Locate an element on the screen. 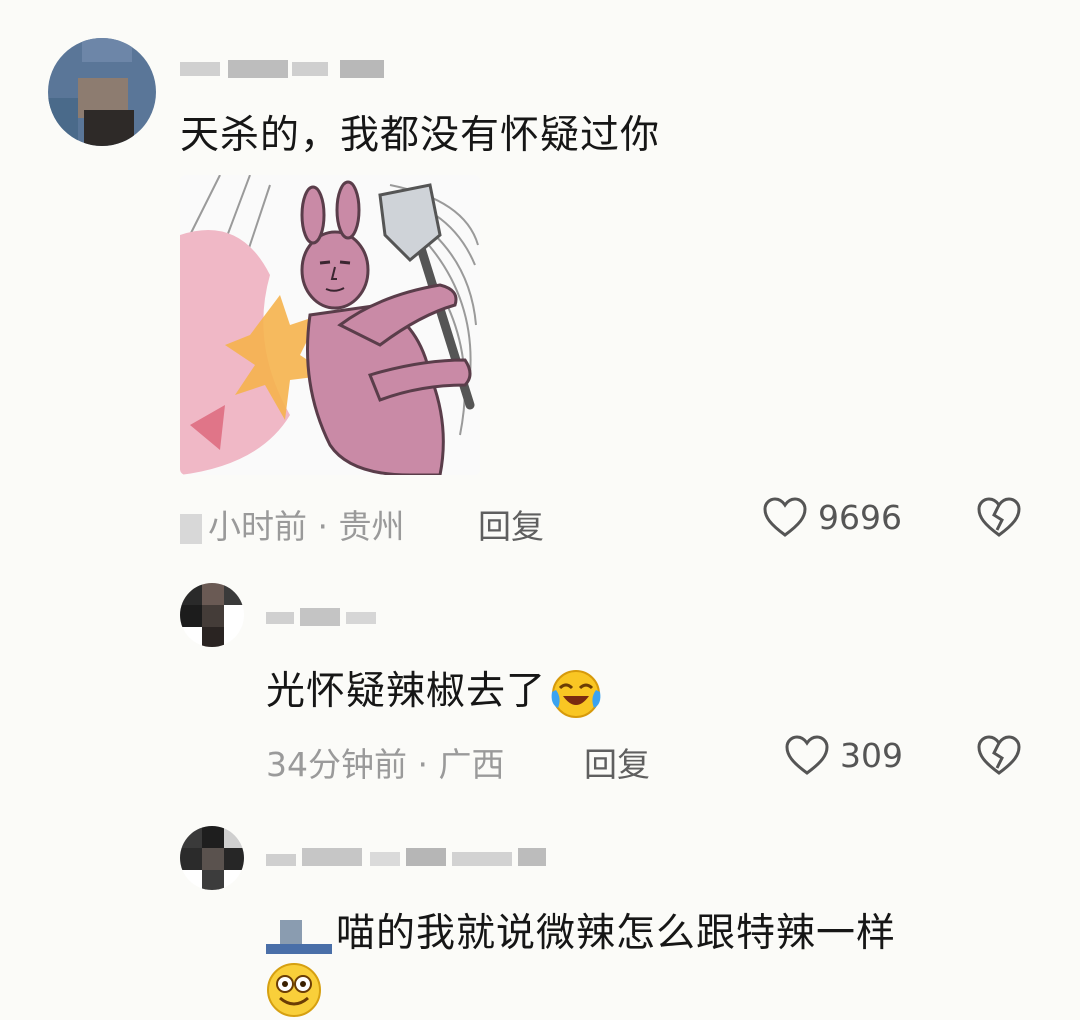 Image resolution: width=1080 pixels, height=1020 pixels. mention-obscured is located at coordinates (301, 936).